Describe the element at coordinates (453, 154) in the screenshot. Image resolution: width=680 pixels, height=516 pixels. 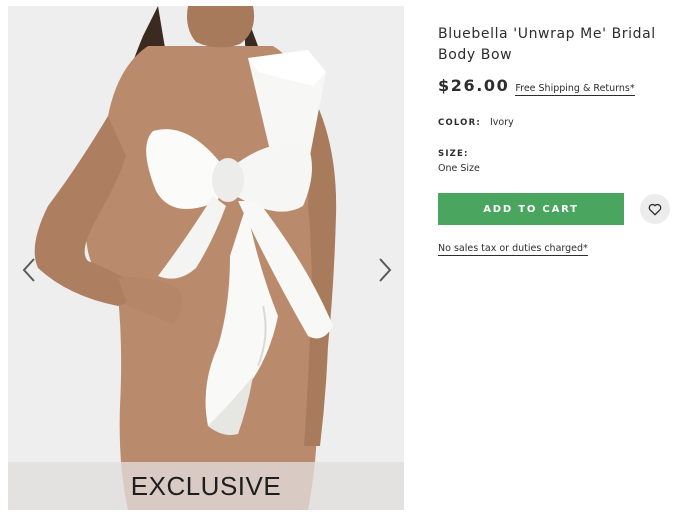
I see `size-label: SIZE:` at that location.